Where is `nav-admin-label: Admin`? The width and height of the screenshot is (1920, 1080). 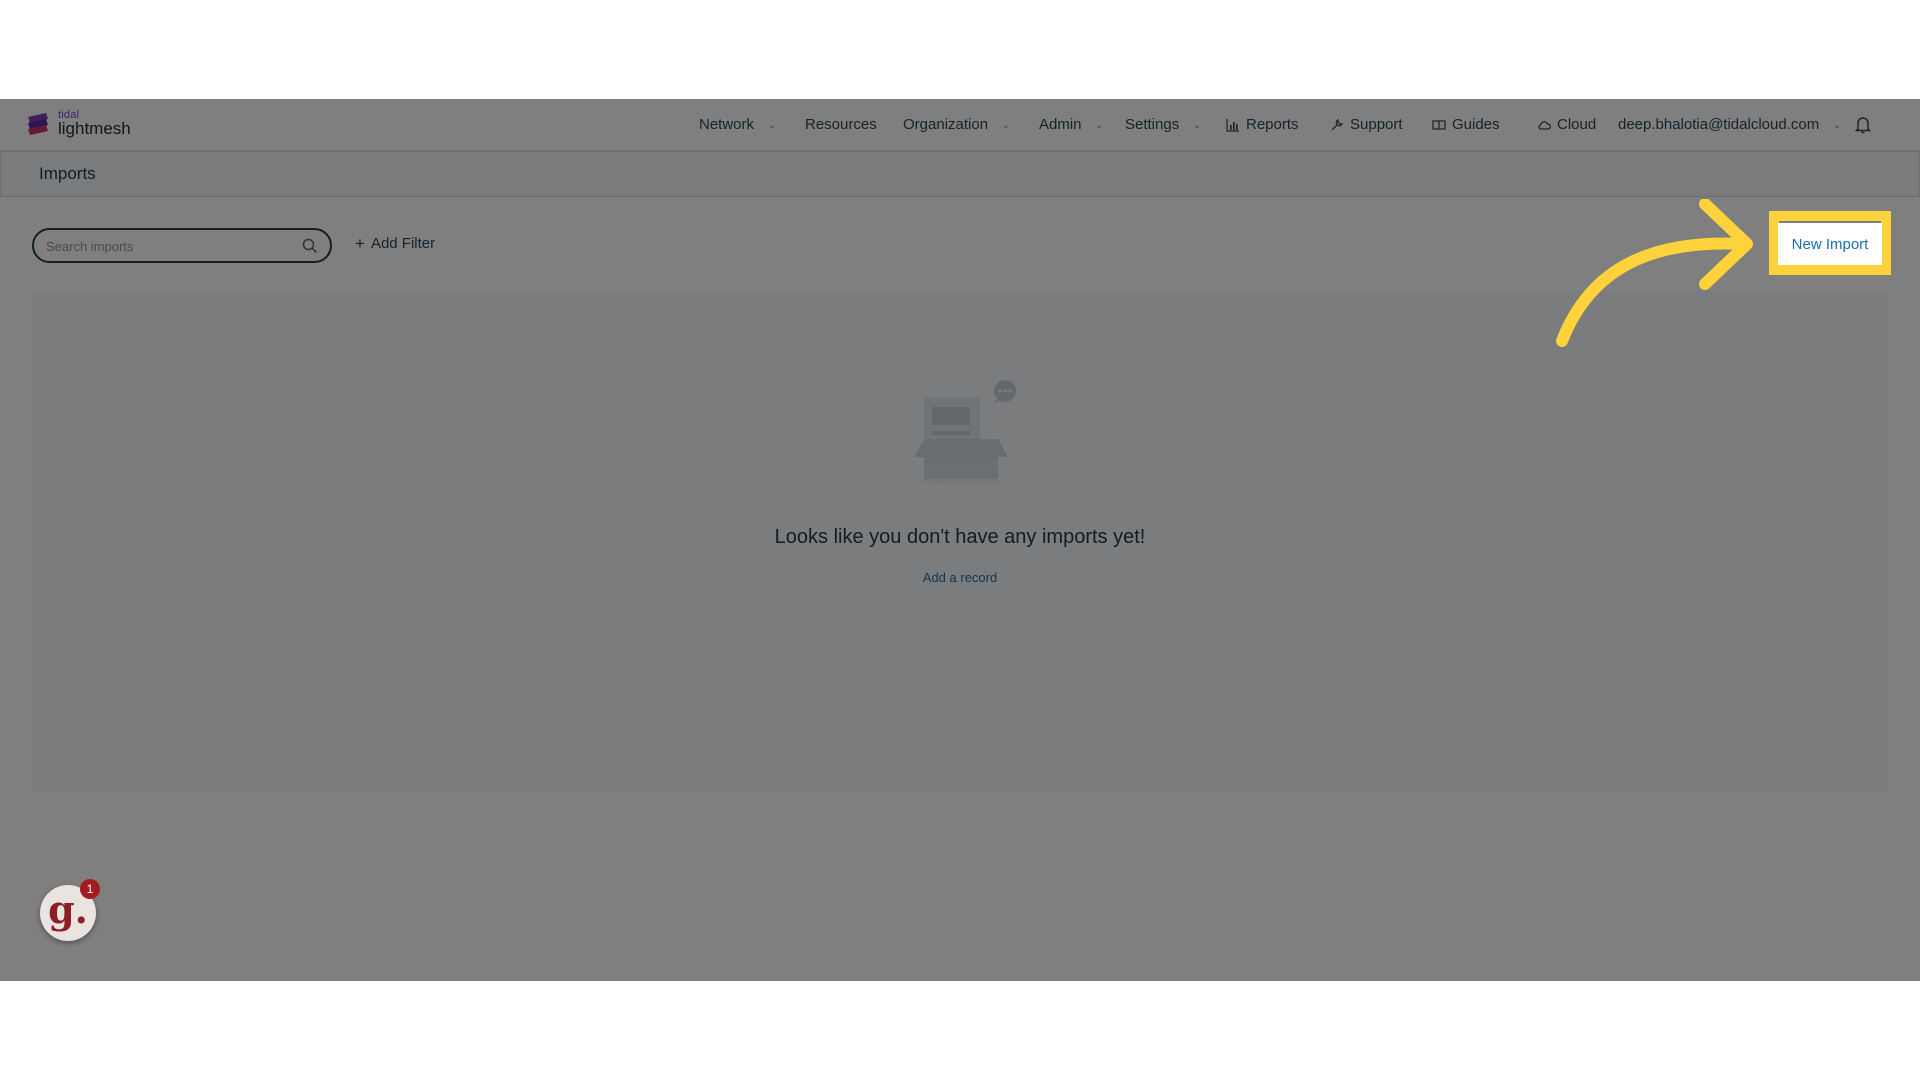 nav-admin-label: Admin is located at coordinates (1060, 124).